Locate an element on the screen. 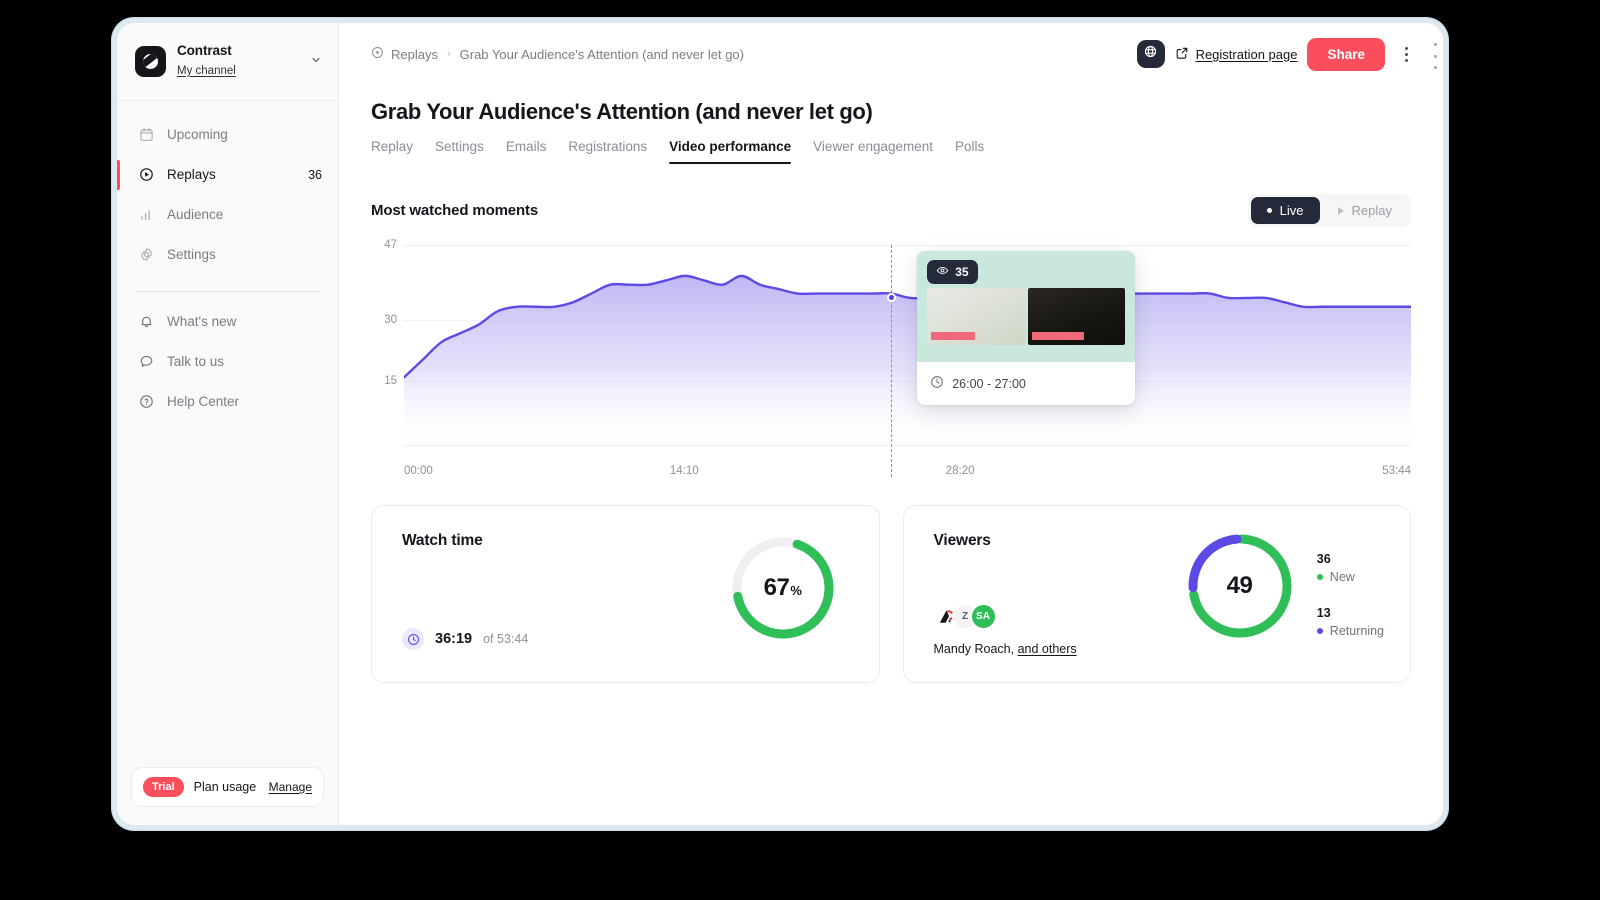 This screenshot has height=900, width=1600. tooltip-thumbnails is located at coordinates (1026, 316).